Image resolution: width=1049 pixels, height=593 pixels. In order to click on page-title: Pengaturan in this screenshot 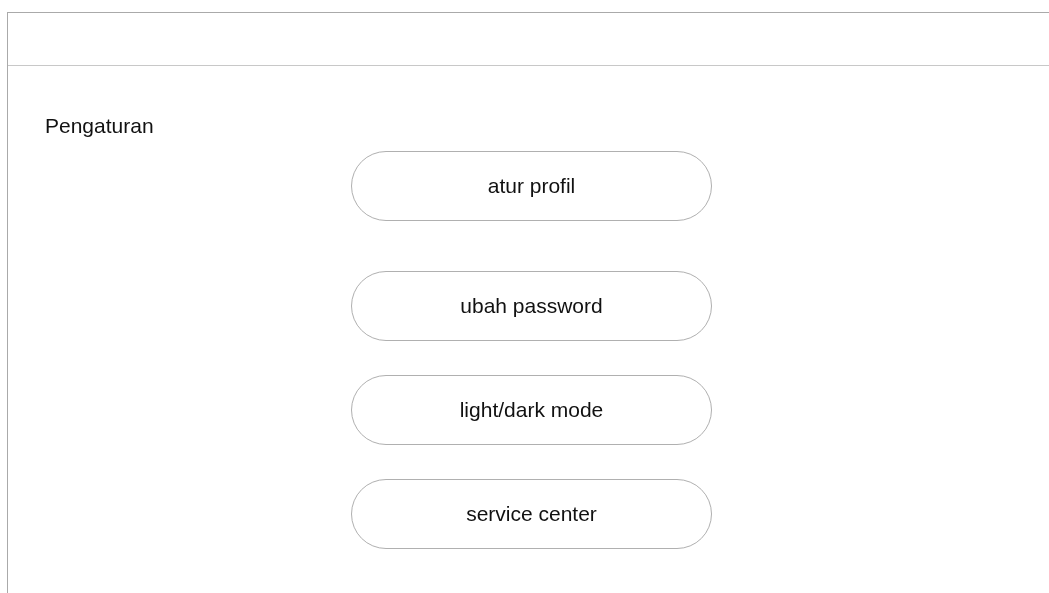, I will do `click(100, 126)`.